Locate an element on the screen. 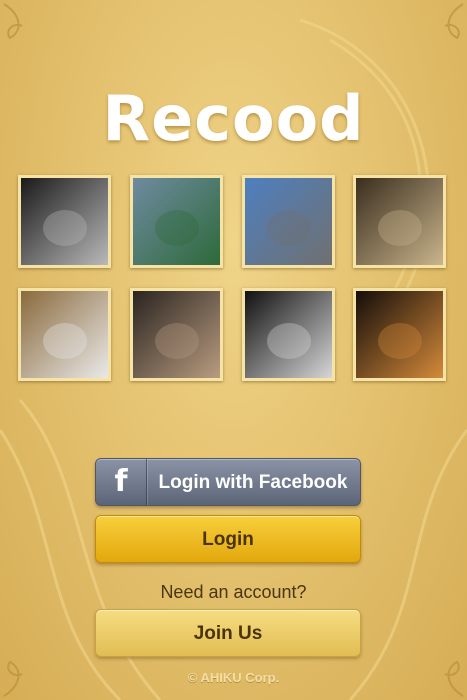 The image size is (467, 700). photo-gym-icon is located at coordinates (399, 221).